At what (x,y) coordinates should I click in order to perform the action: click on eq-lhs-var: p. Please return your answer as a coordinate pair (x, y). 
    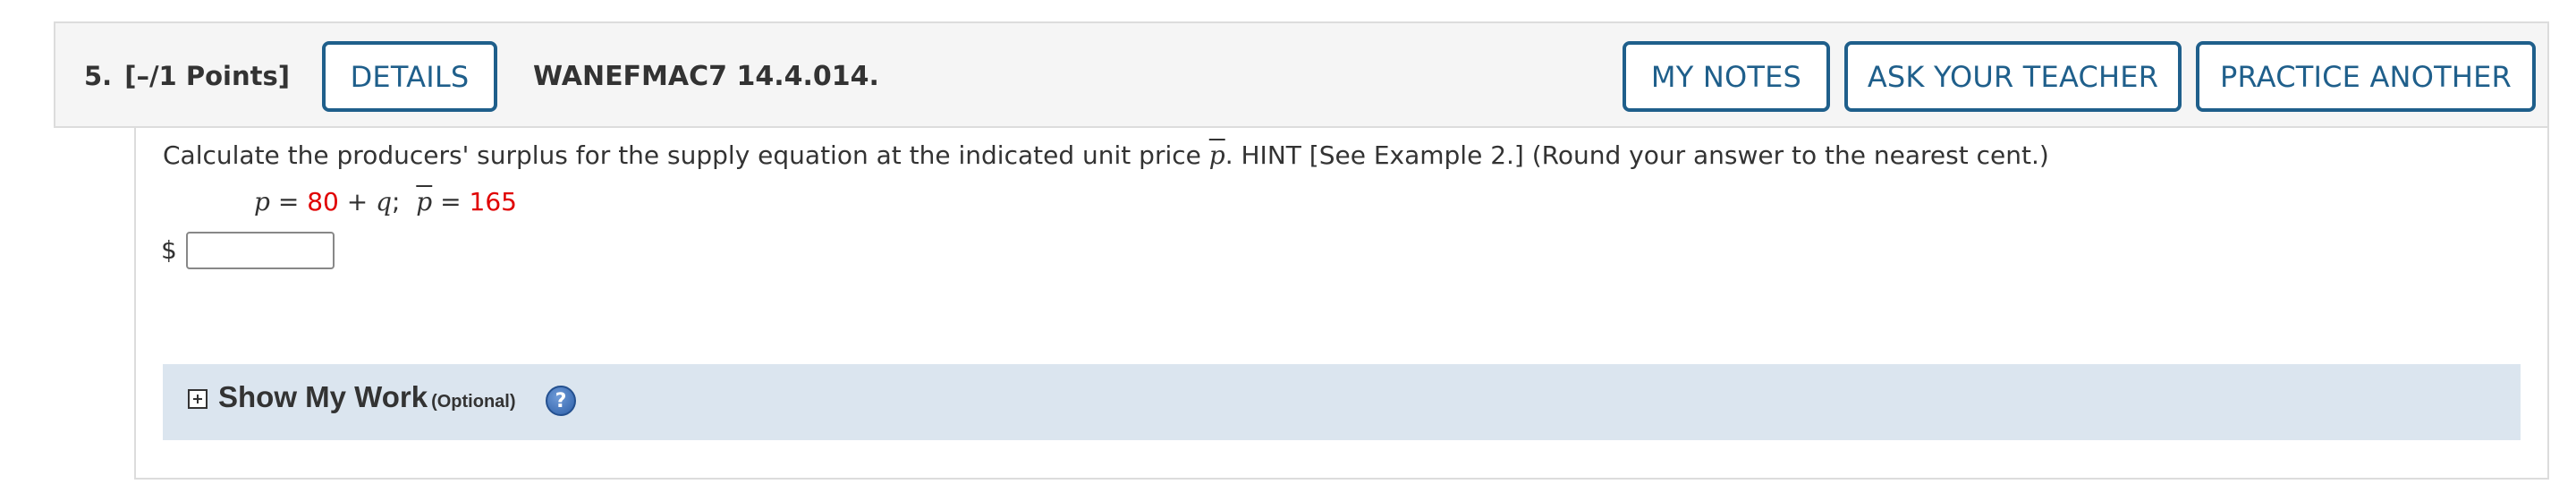
    Looking at the image, I should click on (262, 202).